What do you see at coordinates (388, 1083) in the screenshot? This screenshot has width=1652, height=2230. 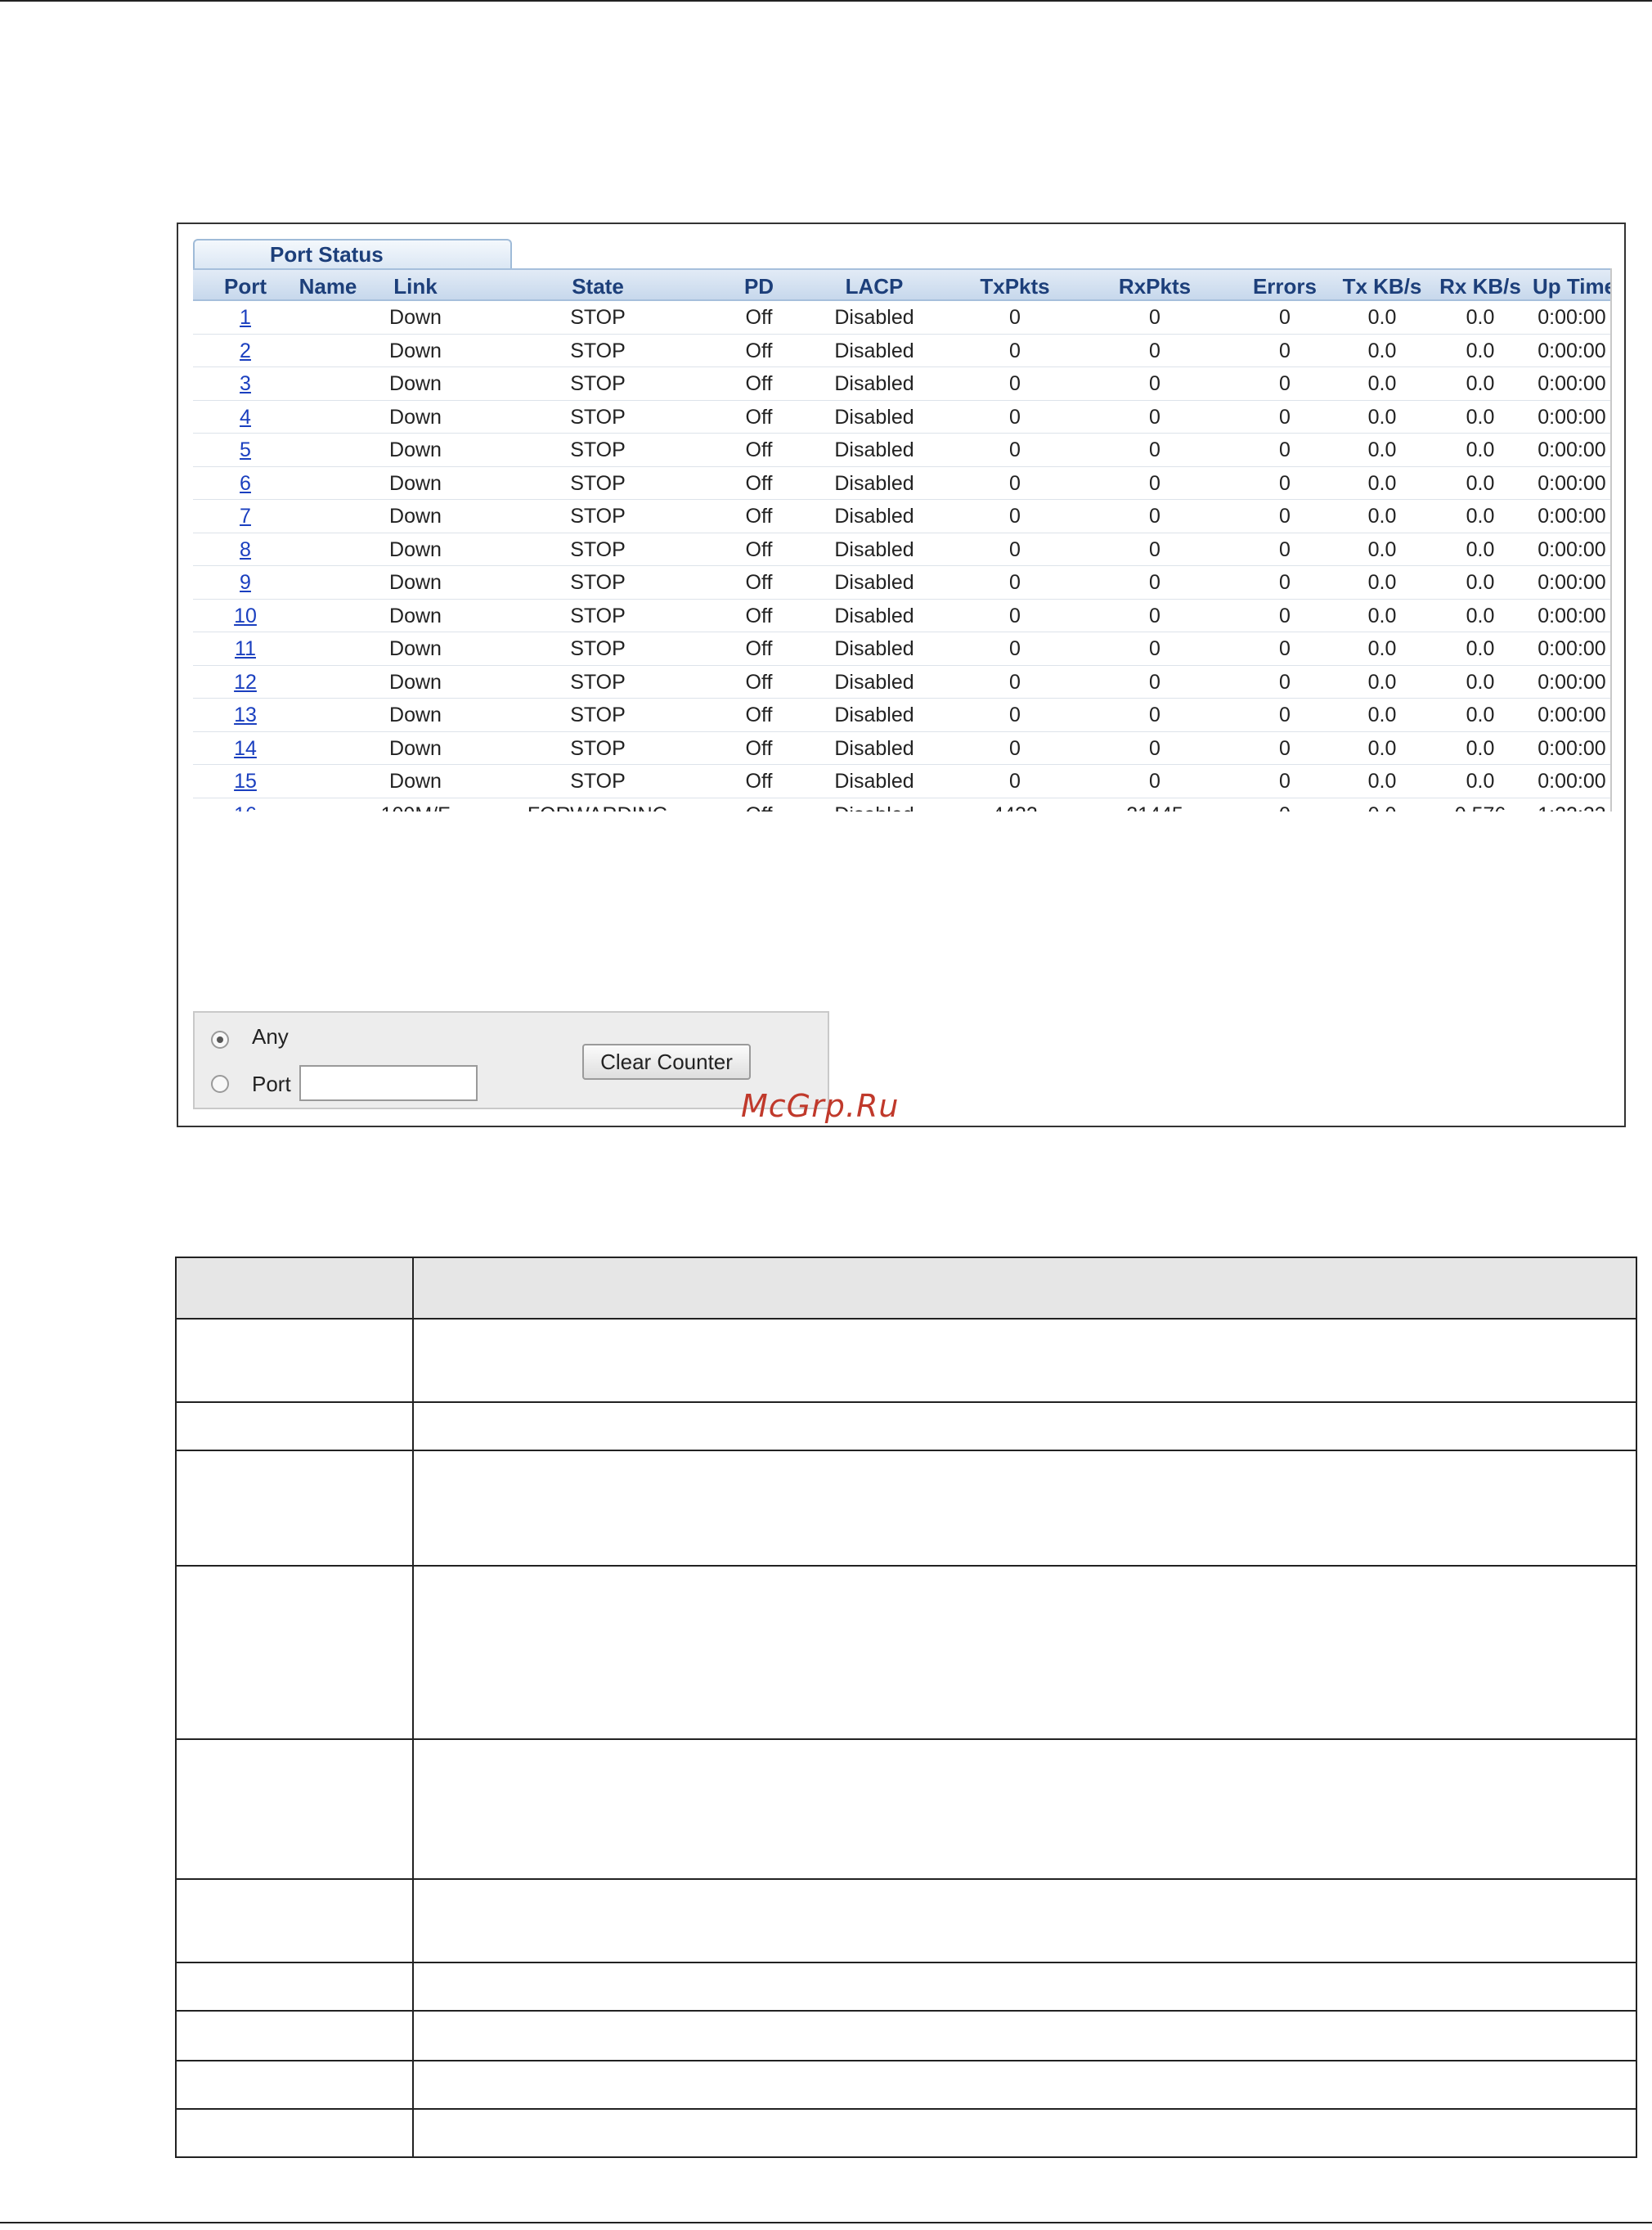 I see `port-input` at bounding box center [388, 1083].